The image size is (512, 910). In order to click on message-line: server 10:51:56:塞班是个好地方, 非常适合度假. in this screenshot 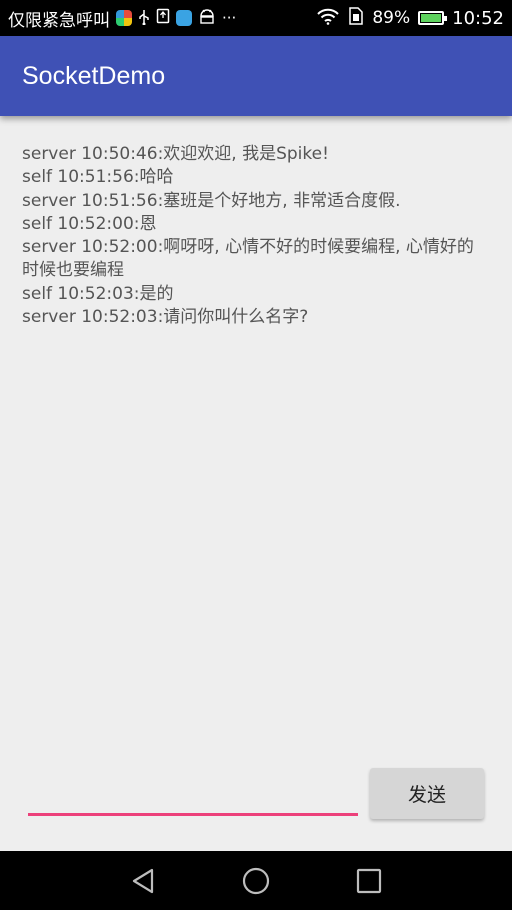, I will do `click(211, 200)`.